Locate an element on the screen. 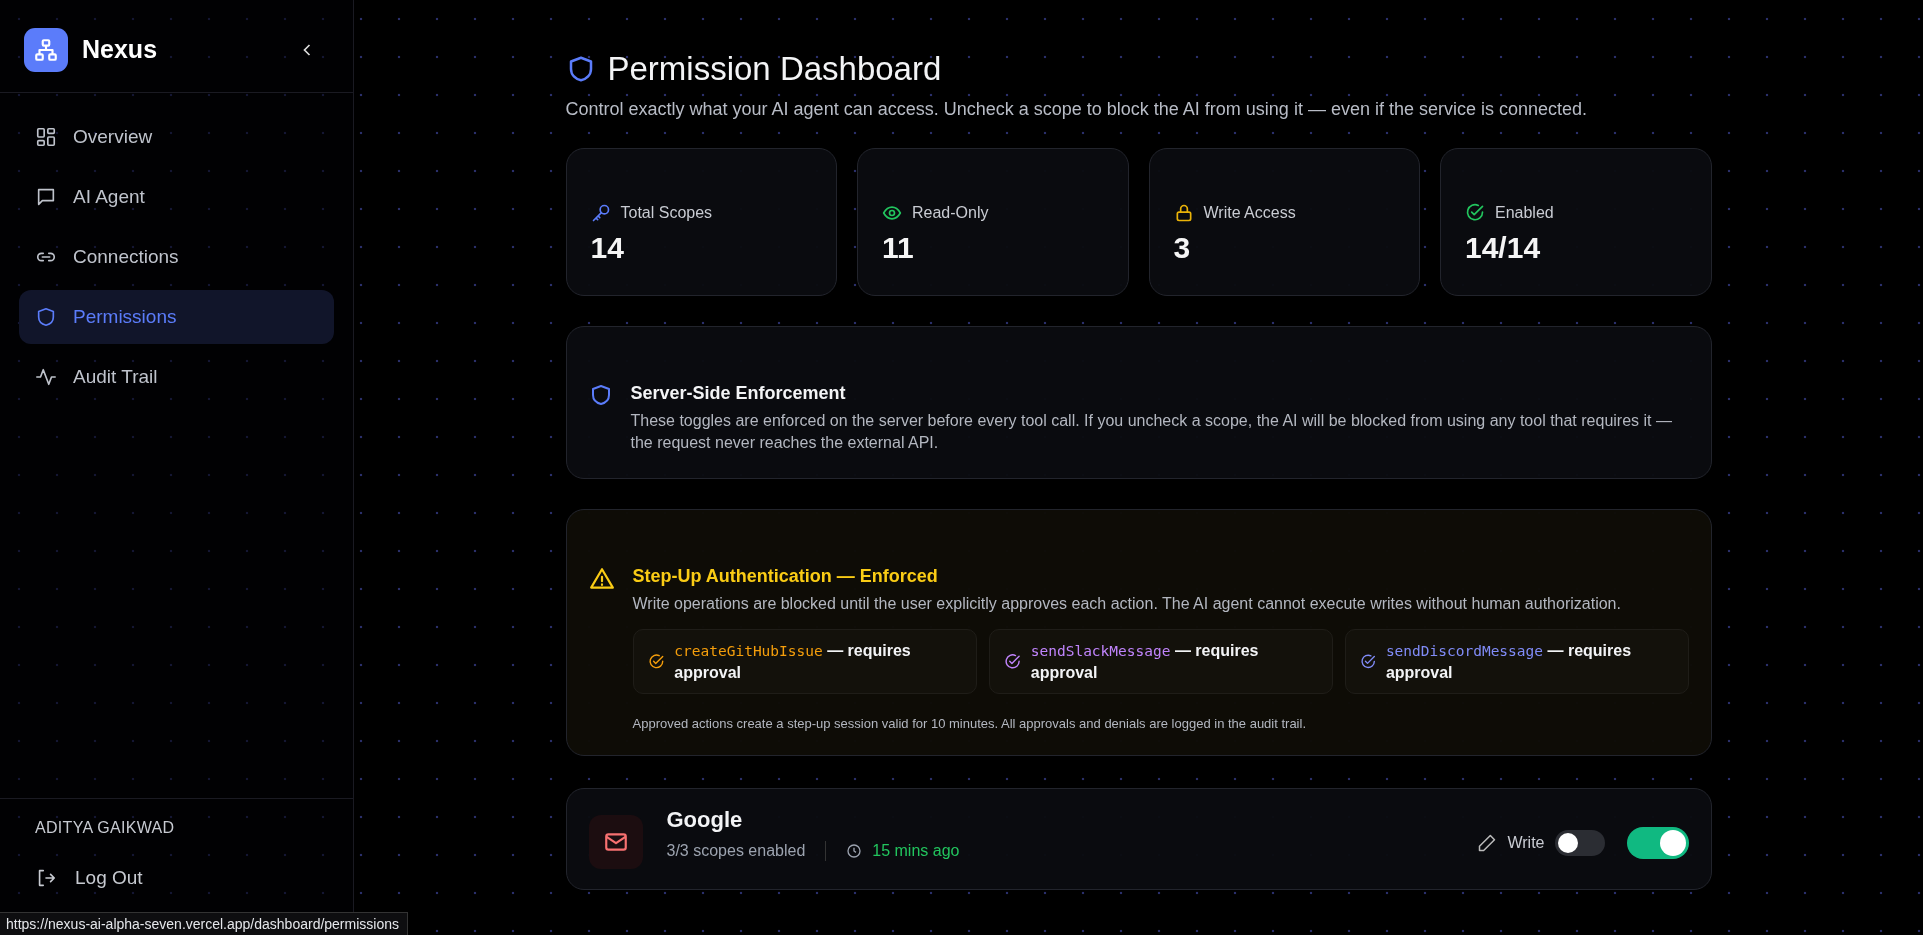 This screenshot has height=935, width=1923. stat-label: Write Access is located at coordinates (1249, 213).